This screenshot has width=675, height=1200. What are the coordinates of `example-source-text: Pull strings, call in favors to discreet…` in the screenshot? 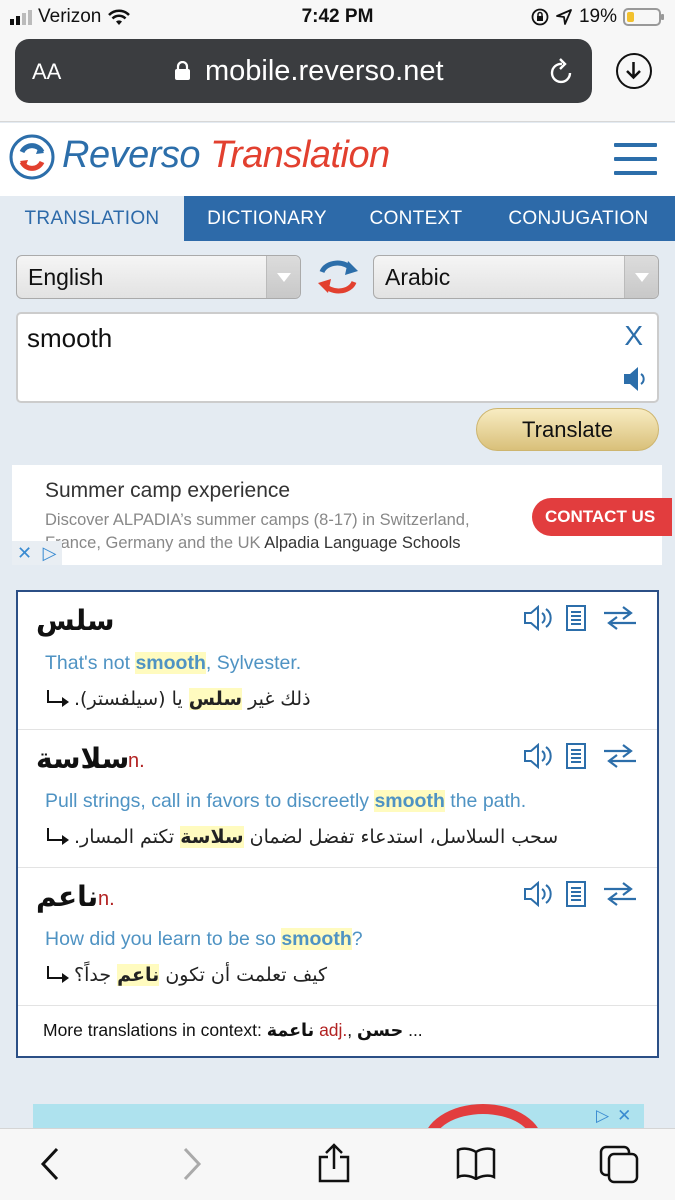 It's located at (210, 801).